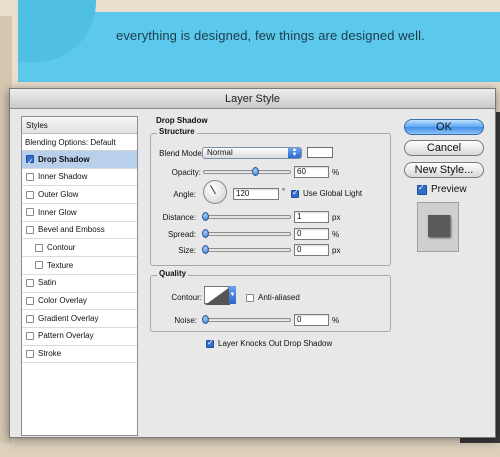  I want to click on style-item-label: Contour, so click(61, 247).